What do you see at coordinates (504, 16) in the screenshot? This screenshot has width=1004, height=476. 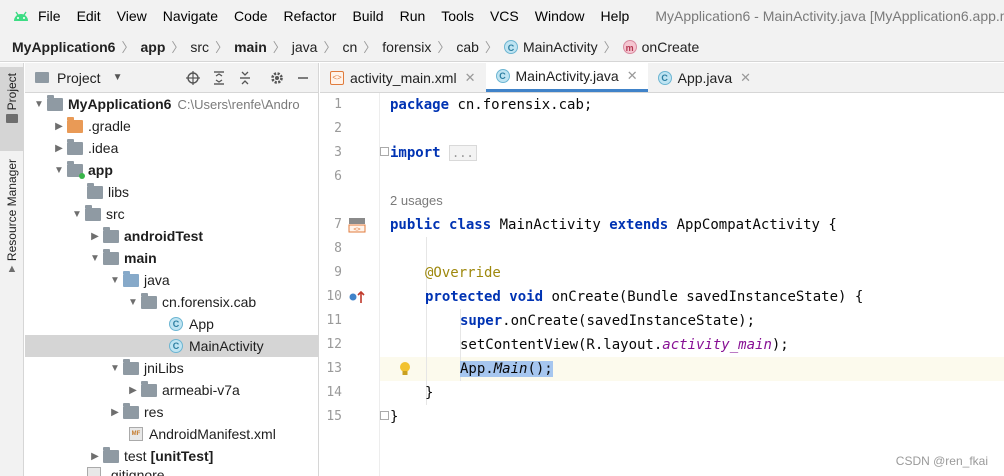 I see `menu-vcs: VCS` at bounding box center [504, 16].